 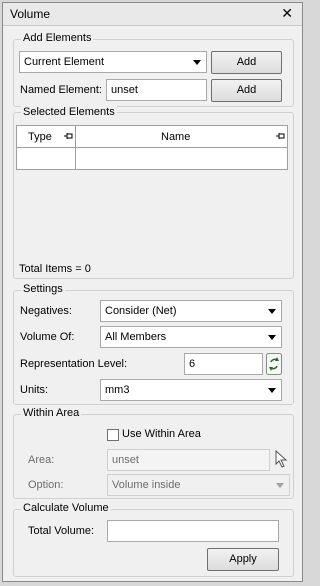 I want to click on use-within-area-checkbox, so click(x=113, y=435).